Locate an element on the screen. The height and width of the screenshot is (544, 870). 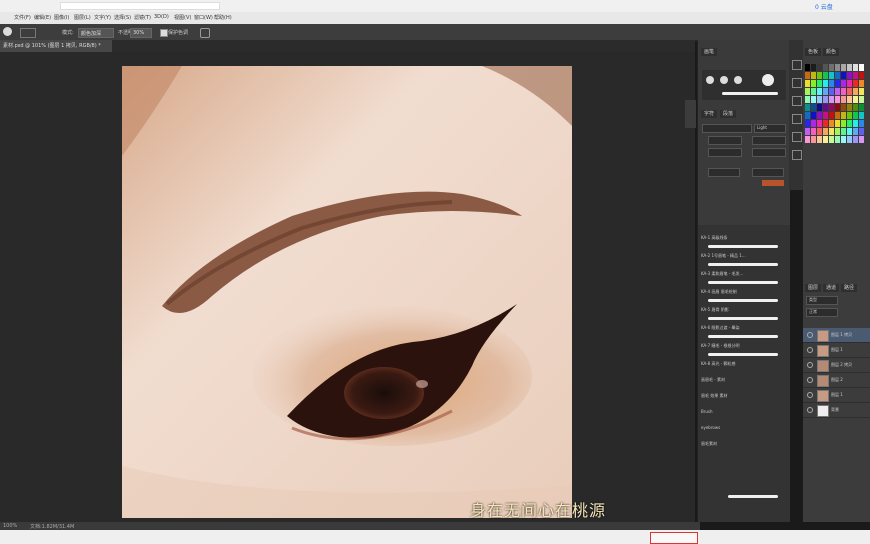
document-tab: 素材.psd @ 101% (图层 1 拷贝, RGB/8) * is located at coordinates (56, 46).